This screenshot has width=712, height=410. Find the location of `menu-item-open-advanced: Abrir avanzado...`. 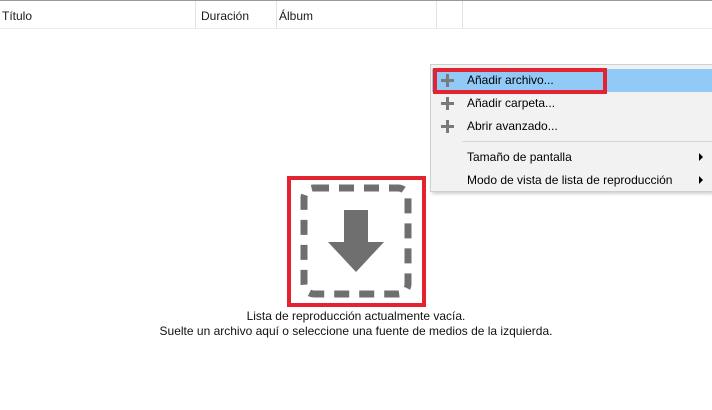

menu-item-open-advanced: Abrir avanzado... is located at coordinates (572, 126).